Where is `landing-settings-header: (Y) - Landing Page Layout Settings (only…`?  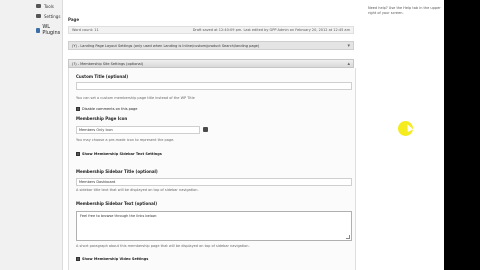 landing-settings-header: (Y) - Landing Page Layout Settings (only… is located at coordinates (211, 45).